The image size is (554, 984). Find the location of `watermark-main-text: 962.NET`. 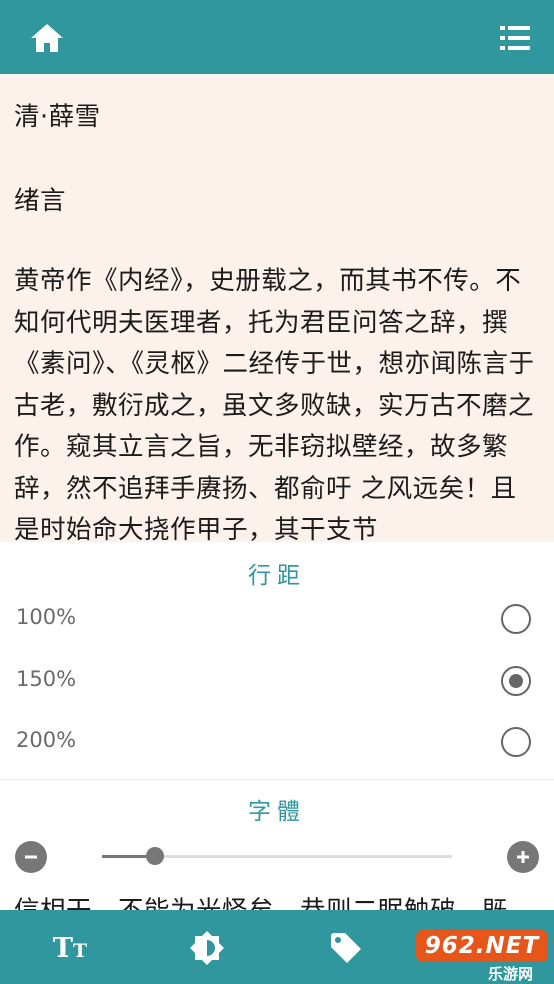

watermark-main-text: 962.NET is located at coordinates (482, 946).